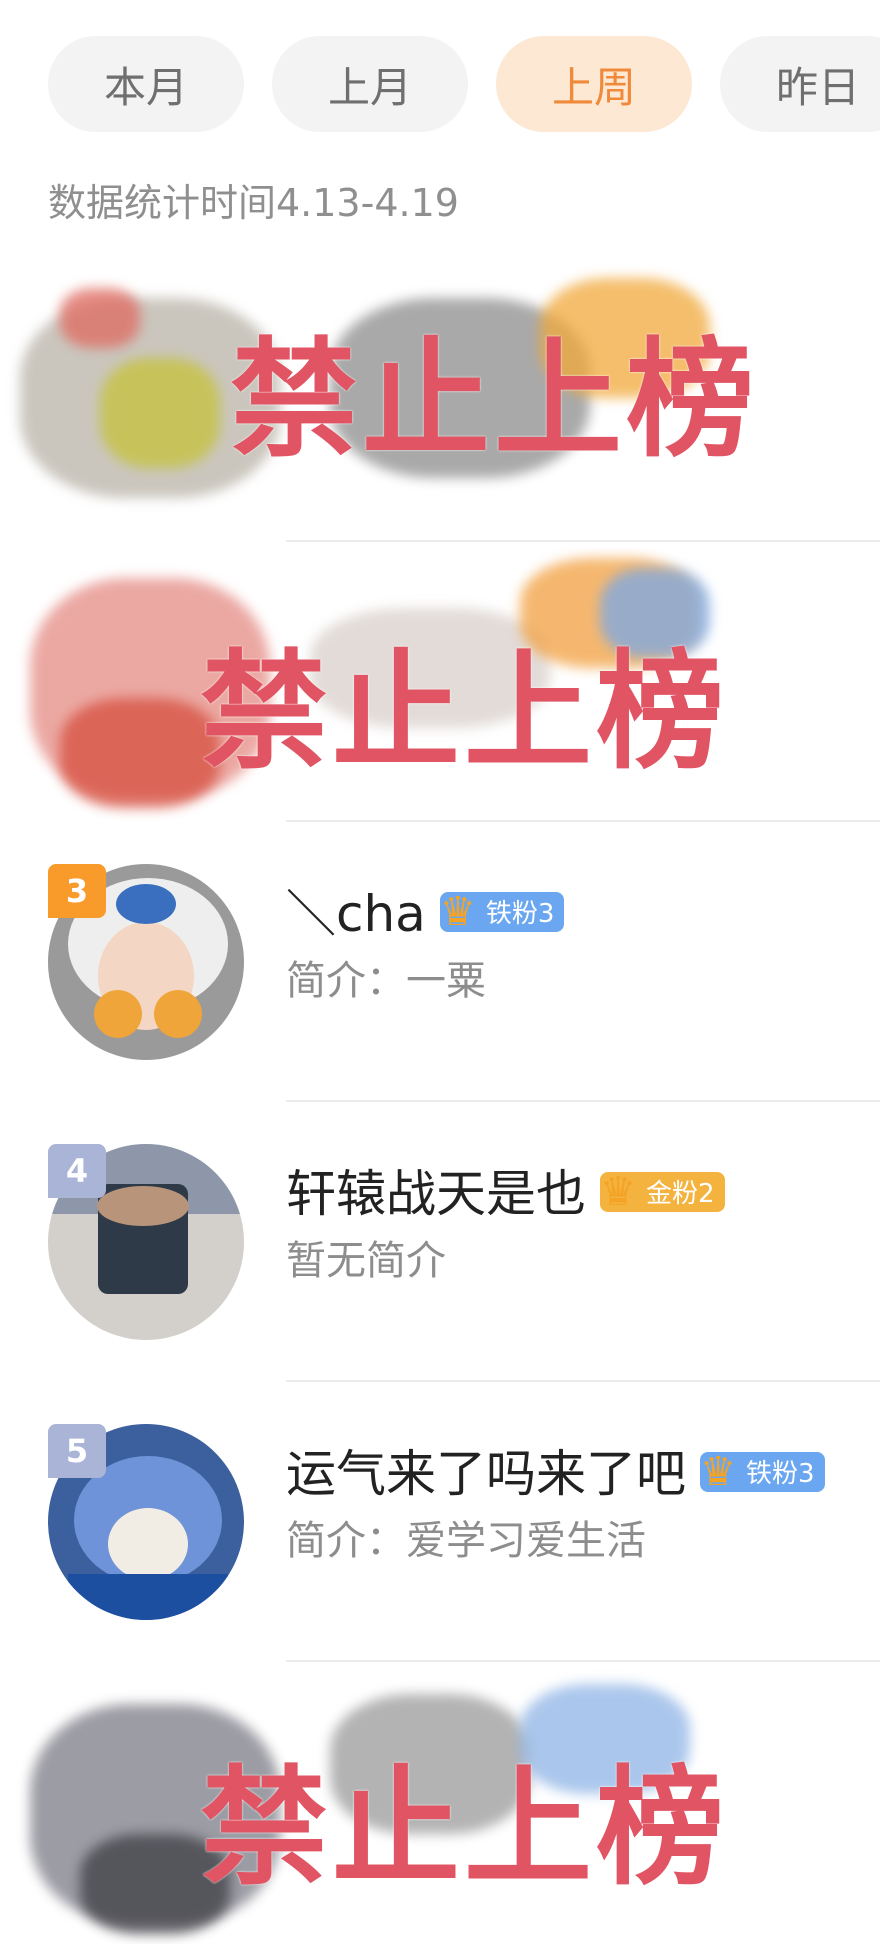  I want to click on tab-last-month: 上月, so click(370, 84).